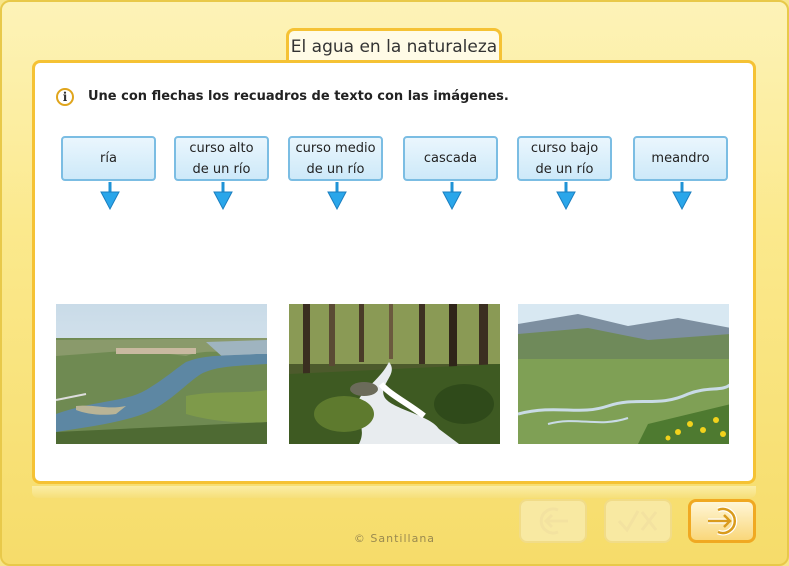 This screenshot has width=789, height=566. What do you see at coordinates (161, 374) in the screenshot?
I see `photo-estuary` at bounding box center [161, 374].